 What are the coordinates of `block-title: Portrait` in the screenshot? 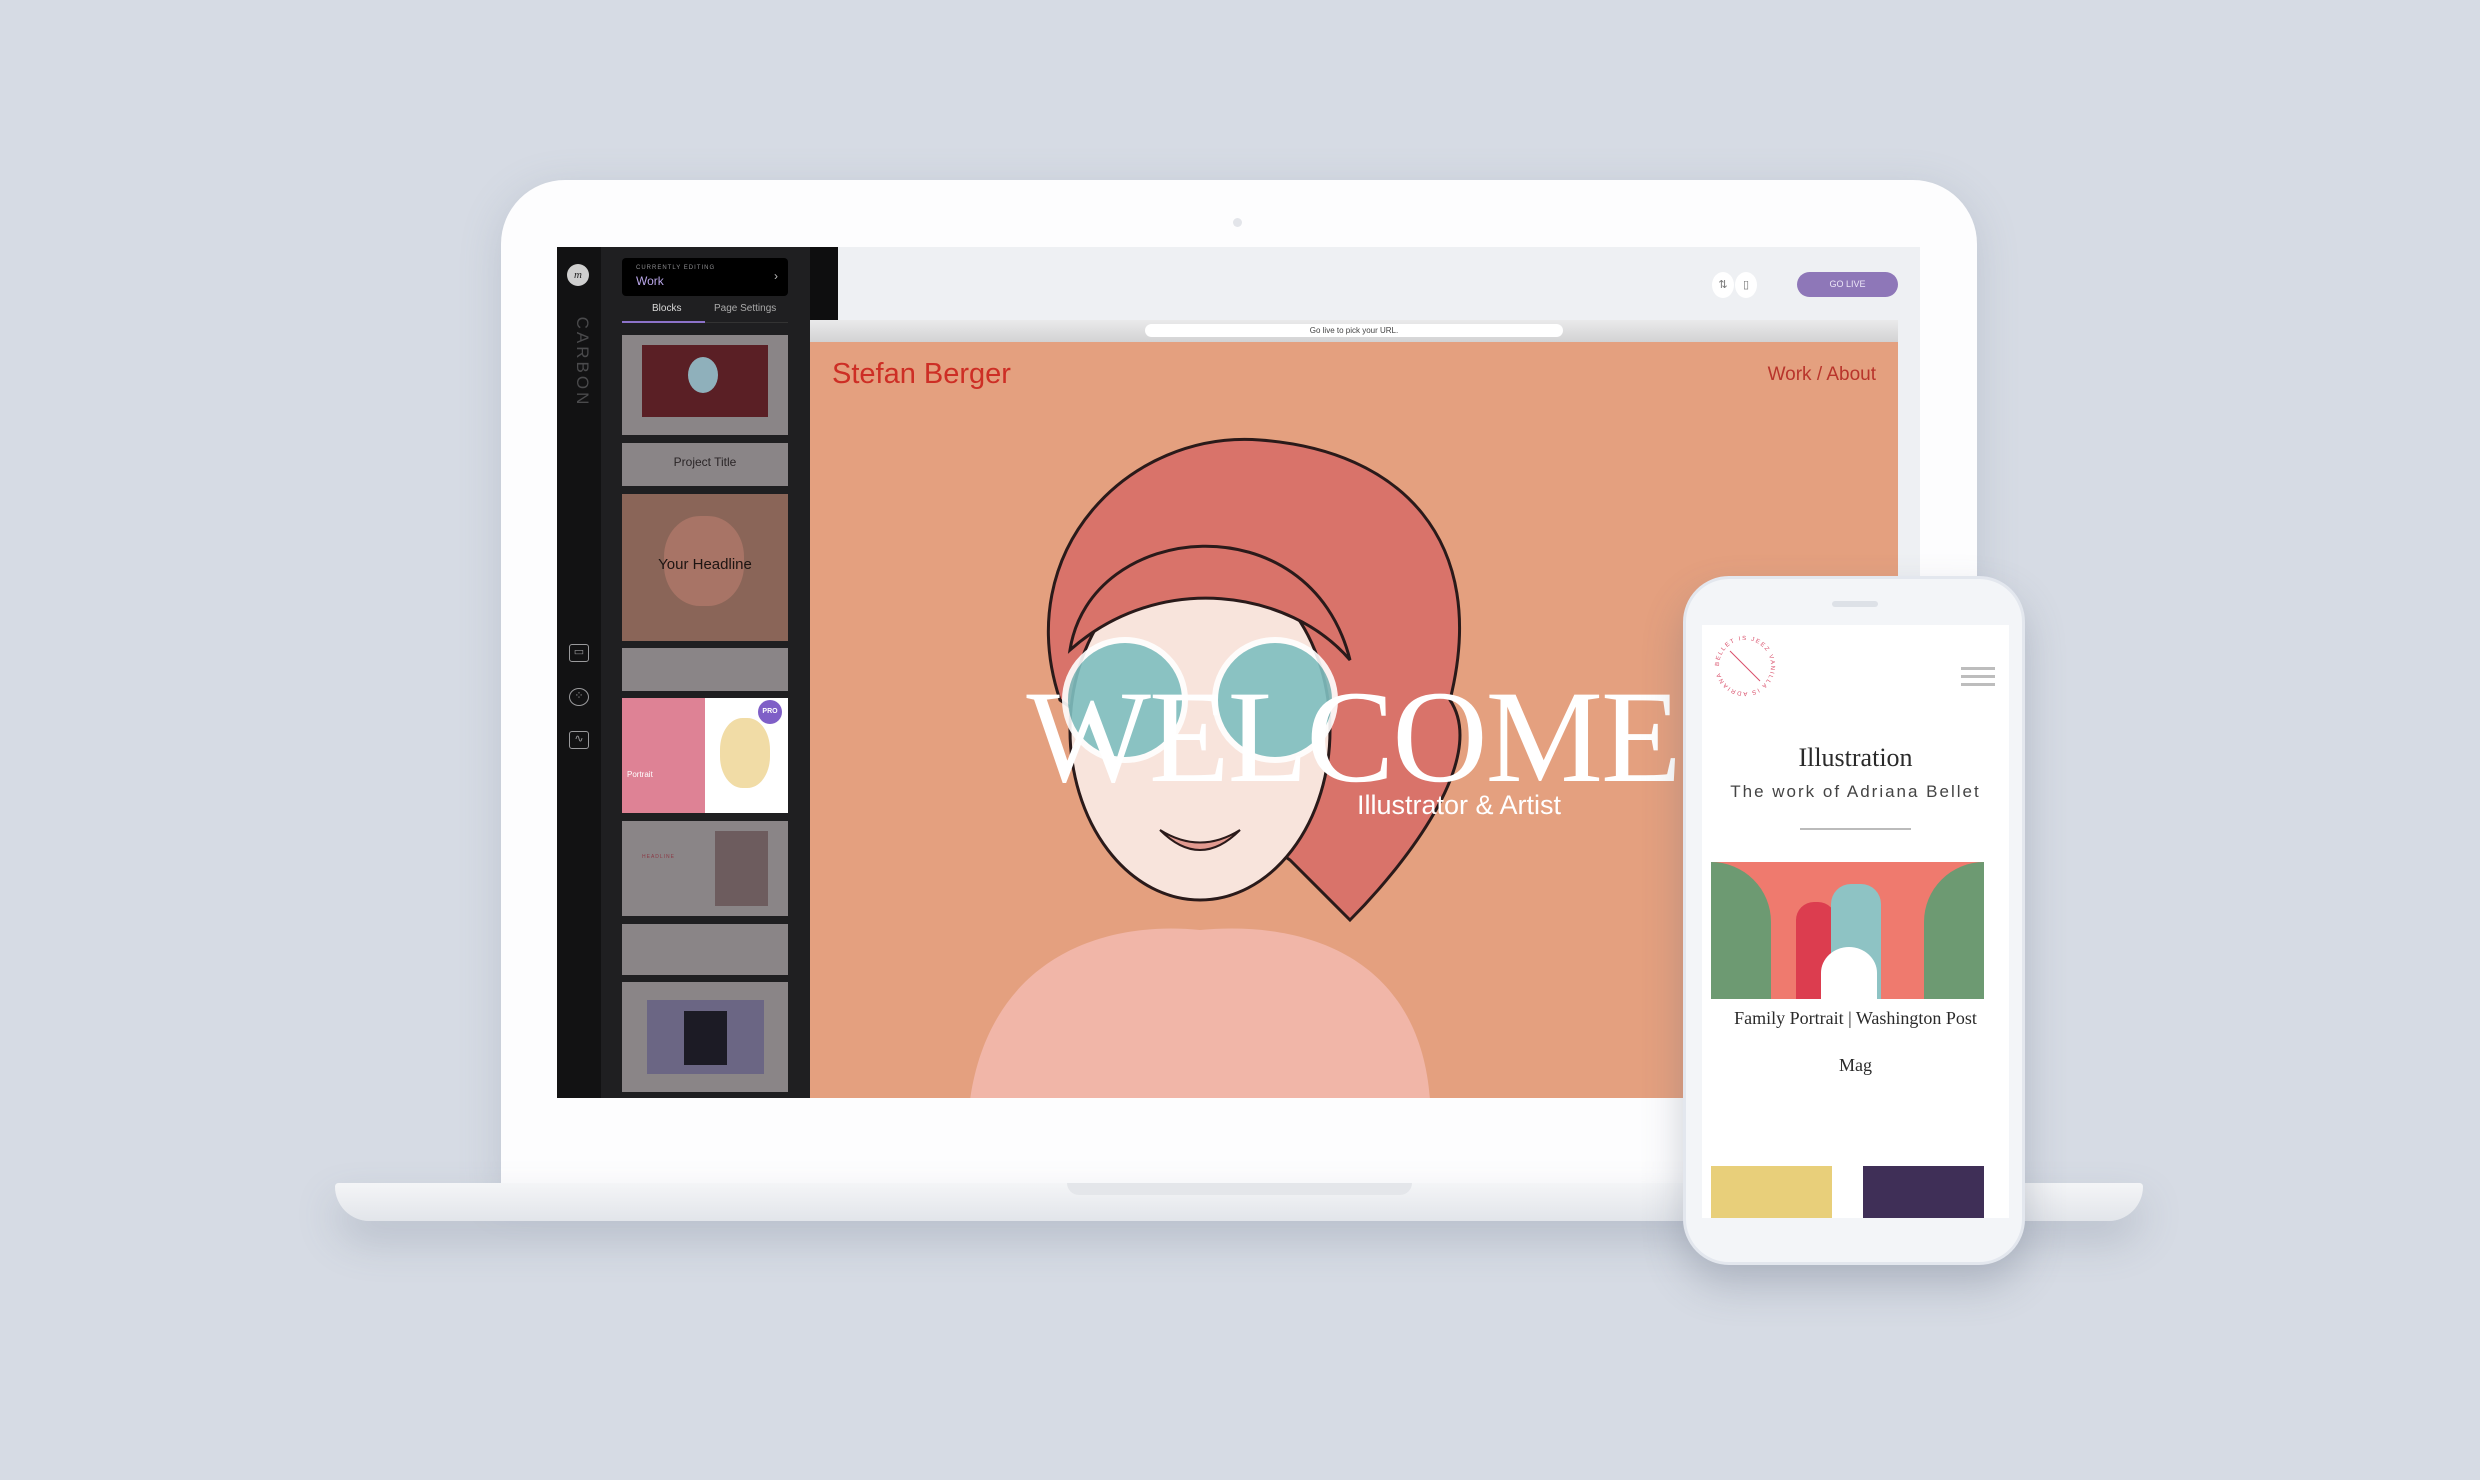 It's located at (640, 774).